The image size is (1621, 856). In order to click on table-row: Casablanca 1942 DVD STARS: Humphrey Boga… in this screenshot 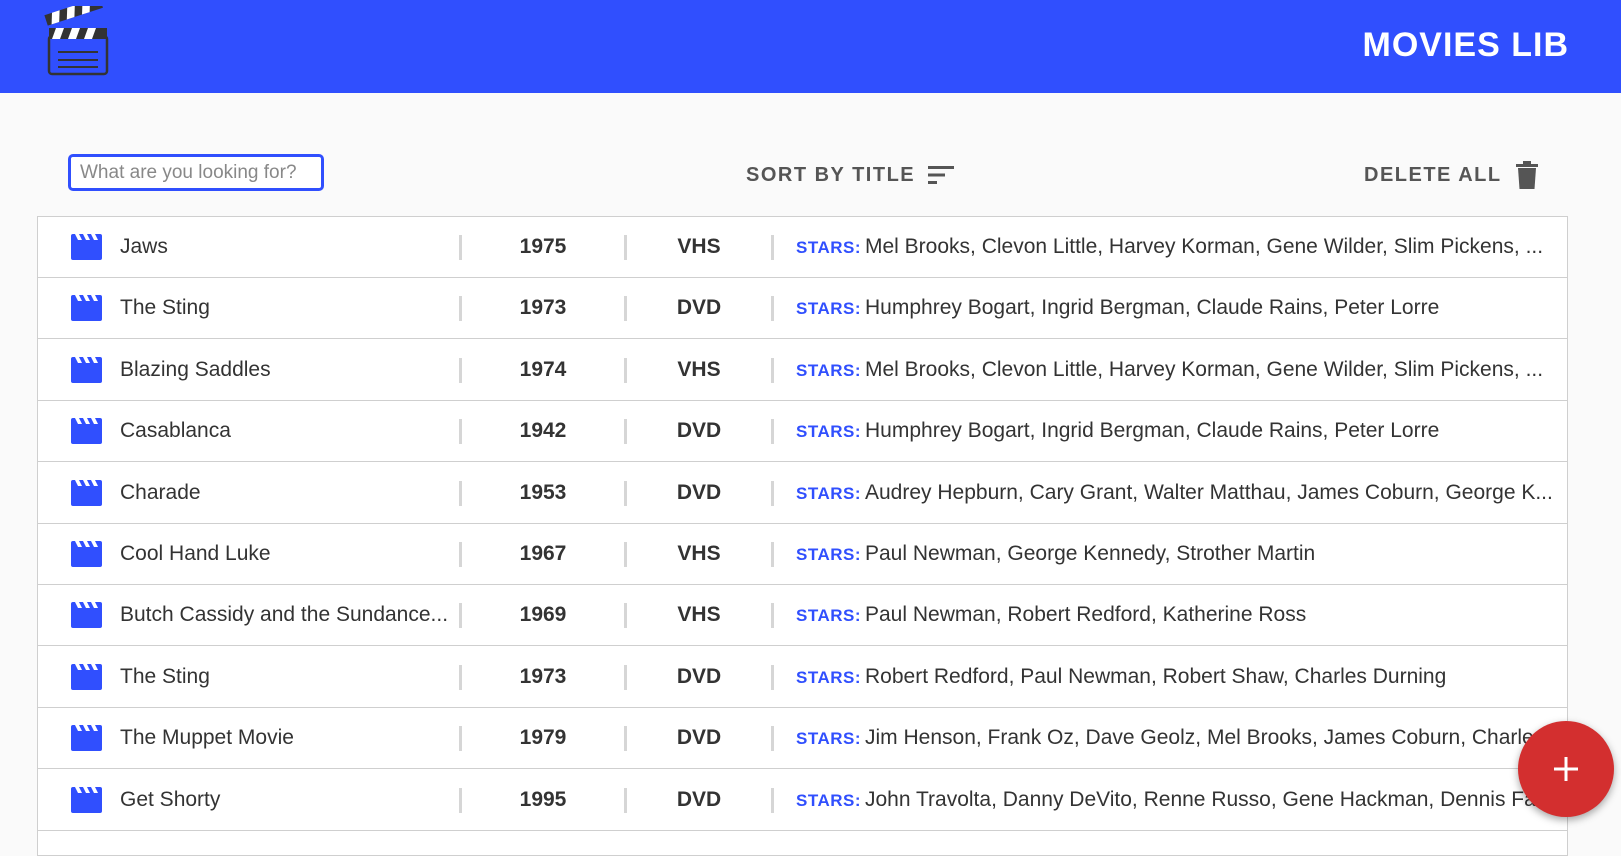, I will do `click(802, 431)`.